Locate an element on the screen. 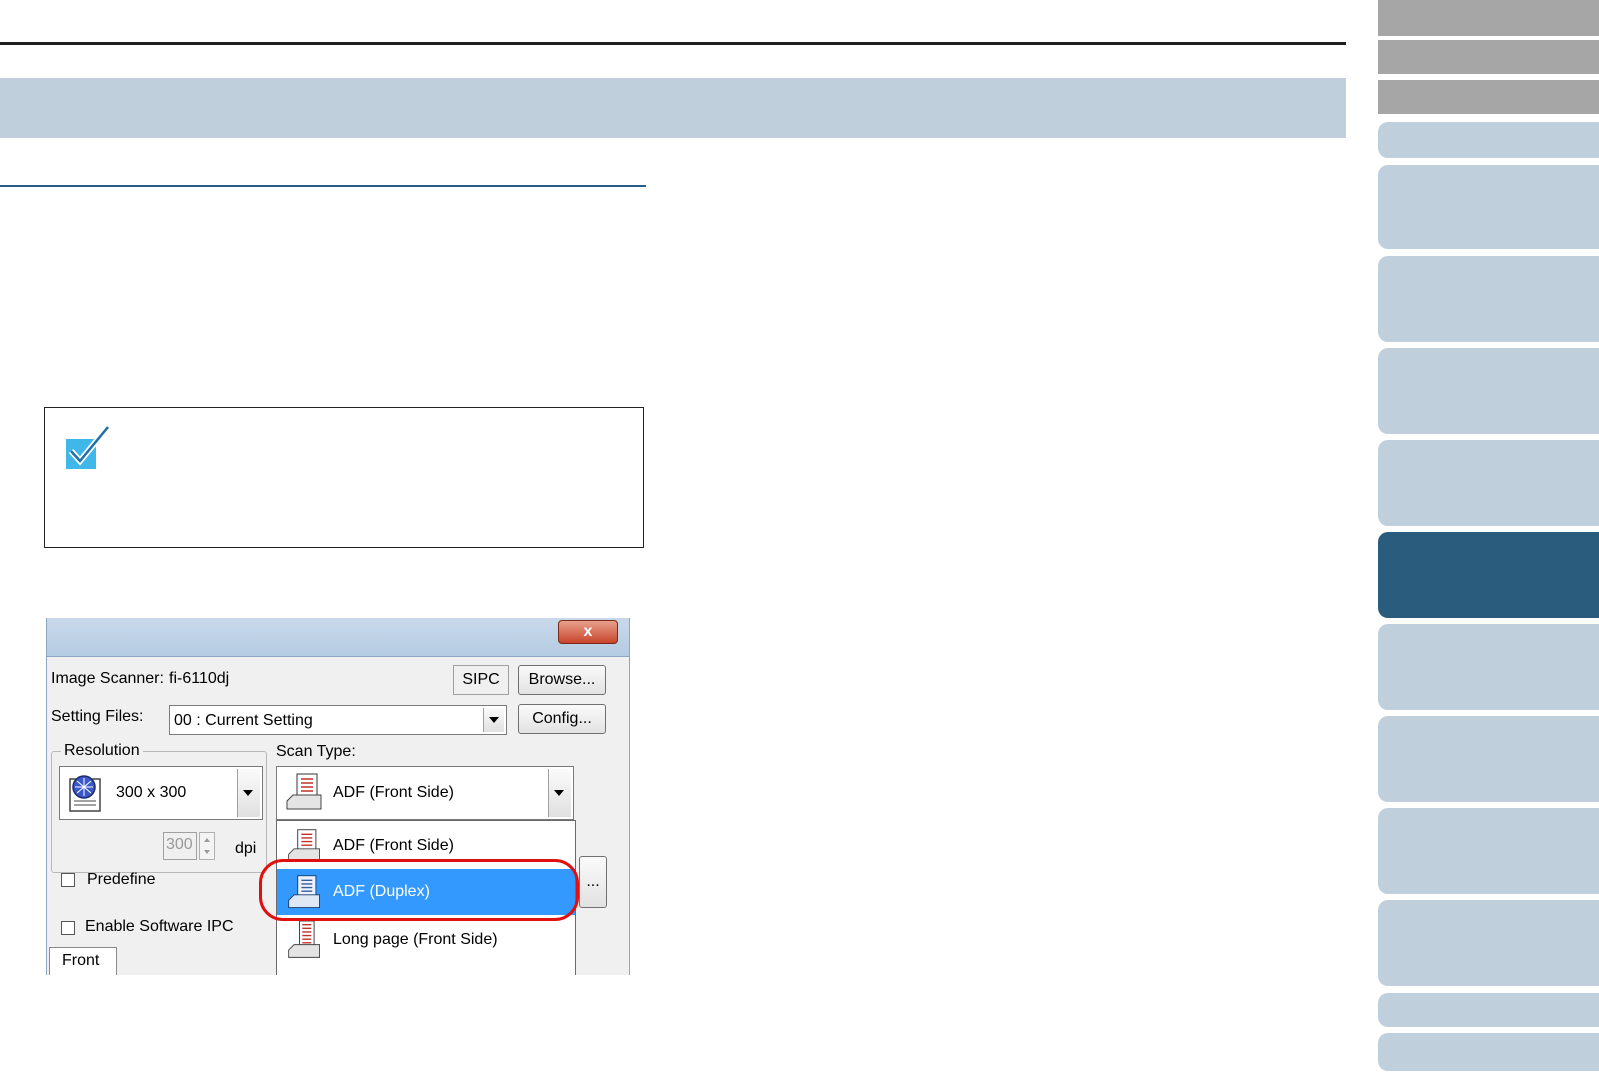 Image resolution: width=1599 pixels, height=1092 pixels. note-box is located at coordinates (344, 477).